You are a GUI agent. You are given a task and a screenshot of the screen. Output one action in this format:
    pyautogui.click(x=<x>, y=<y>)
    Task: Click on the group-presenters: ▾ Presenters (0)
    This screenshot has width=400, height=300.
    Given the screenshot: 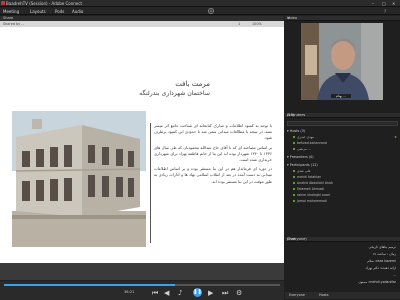 What is the action you would take?
    pyautogui.click(x=300, y=157)
    